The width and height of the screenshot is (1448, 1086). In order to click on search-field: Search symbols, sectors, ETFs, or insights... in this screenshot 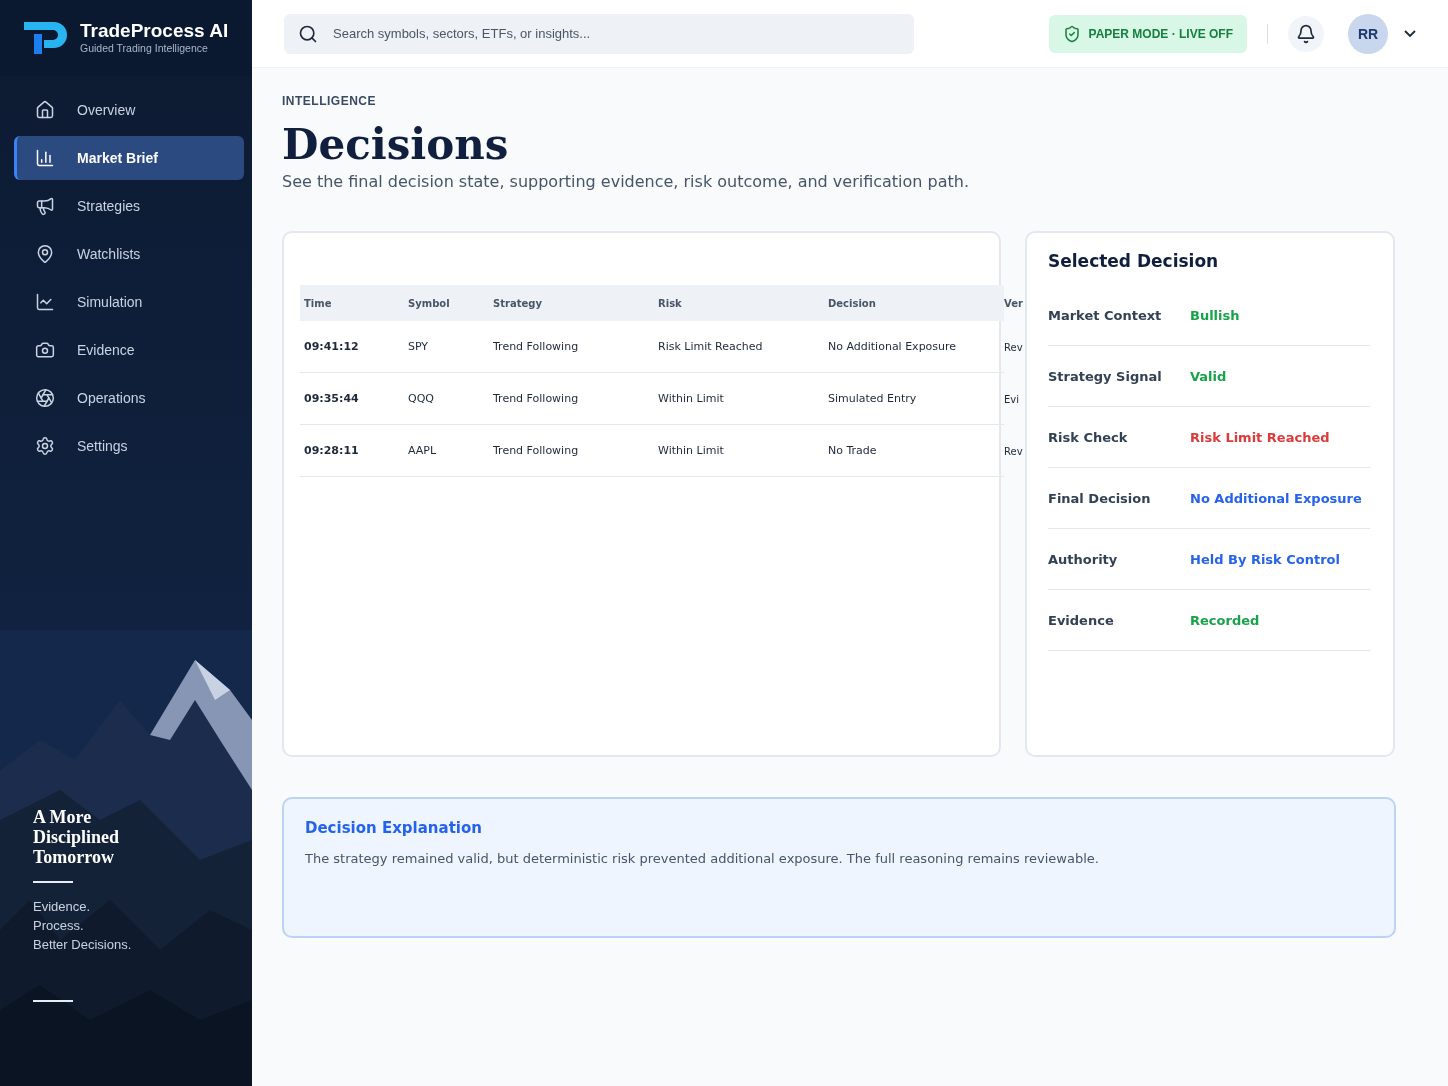, I will do `click(599, 33)`.